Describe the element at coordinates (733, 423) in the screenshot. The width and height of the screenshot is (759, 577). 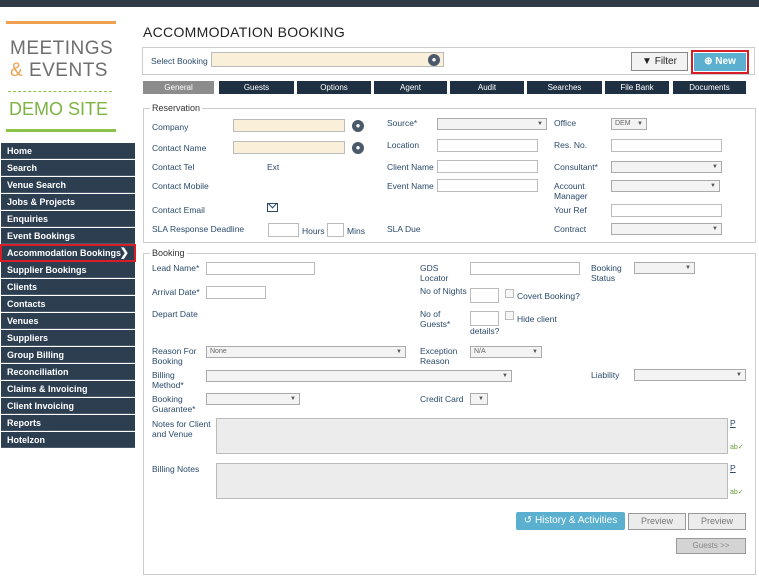
I see `p-link-1: P` at that location.